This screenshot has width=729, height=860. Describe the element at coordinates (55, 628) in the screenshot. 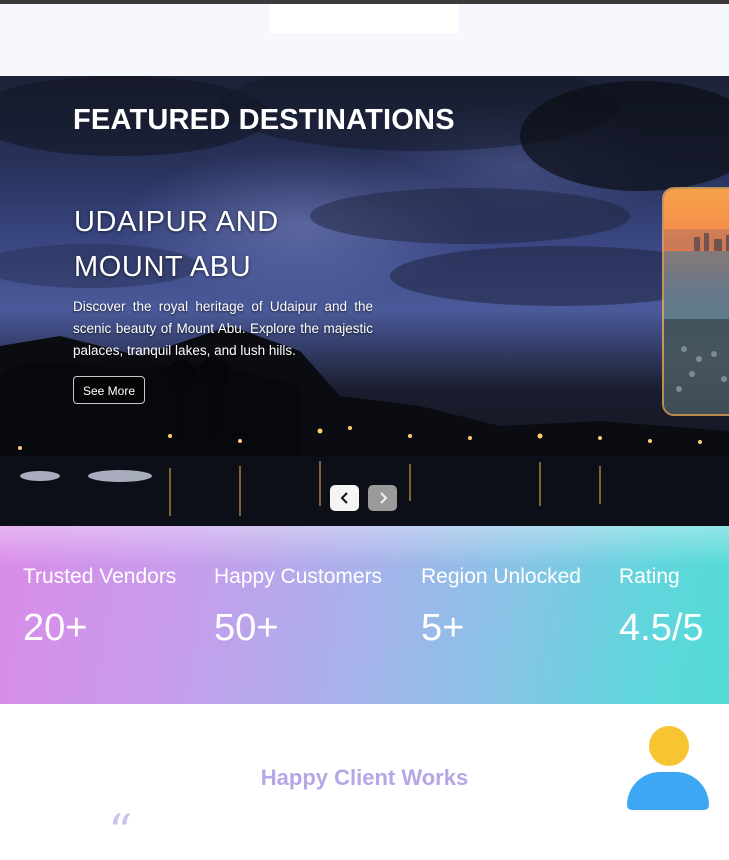

I see `stat-value: 20+` at that location.